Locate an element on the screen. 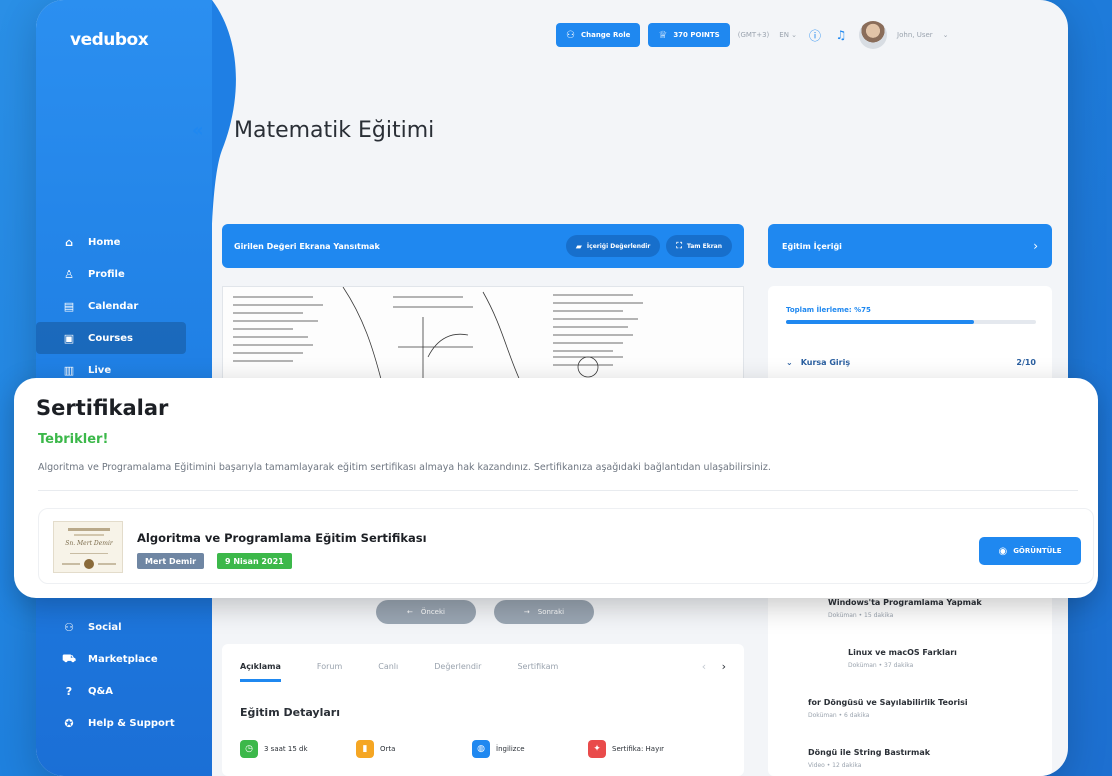 The image size is (1112, 776). sidebar-item-label: Social is located at coordinates (105, 627).